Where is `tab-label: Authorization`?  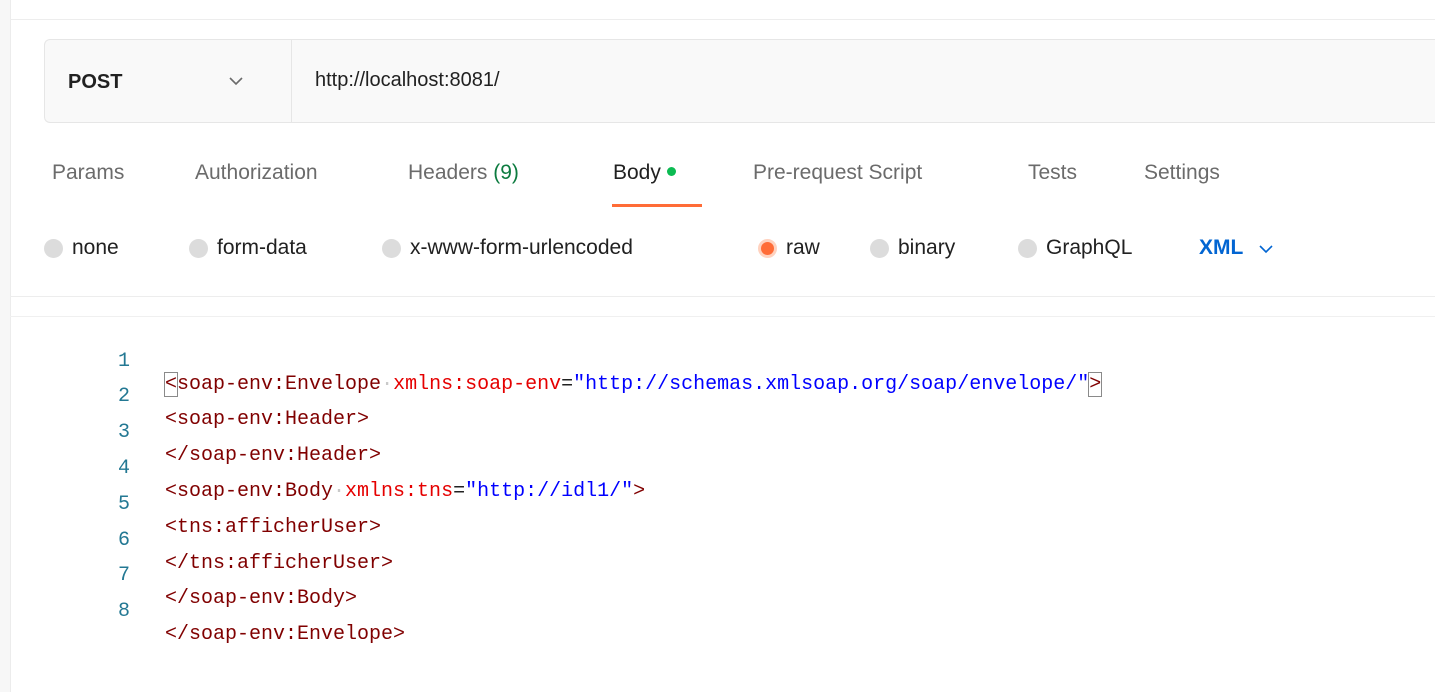 tab-label: Authorization is located at coordinates (256, 172).